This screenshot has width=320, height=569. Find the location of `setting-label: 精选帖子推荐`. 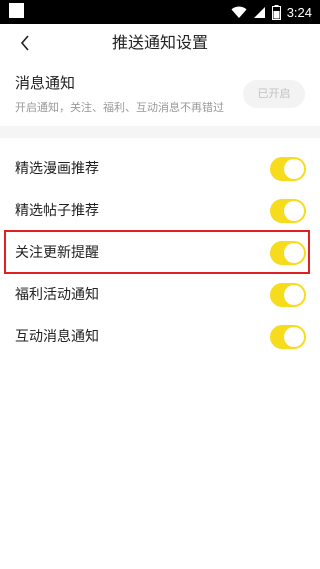

setting-label: 精选帖子推荐 is located at coordinates (57, 211).